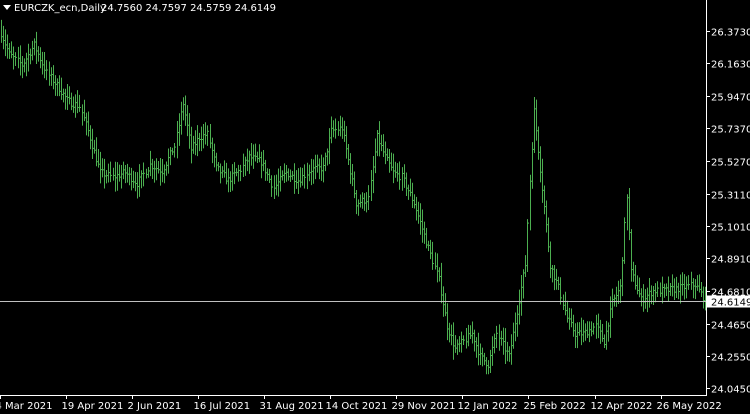 This screenshot has height=414, width=750. Describe the element at coordinates (730, 390) in the screenshot. I see `price-tick-label: 24.0450` at that location.